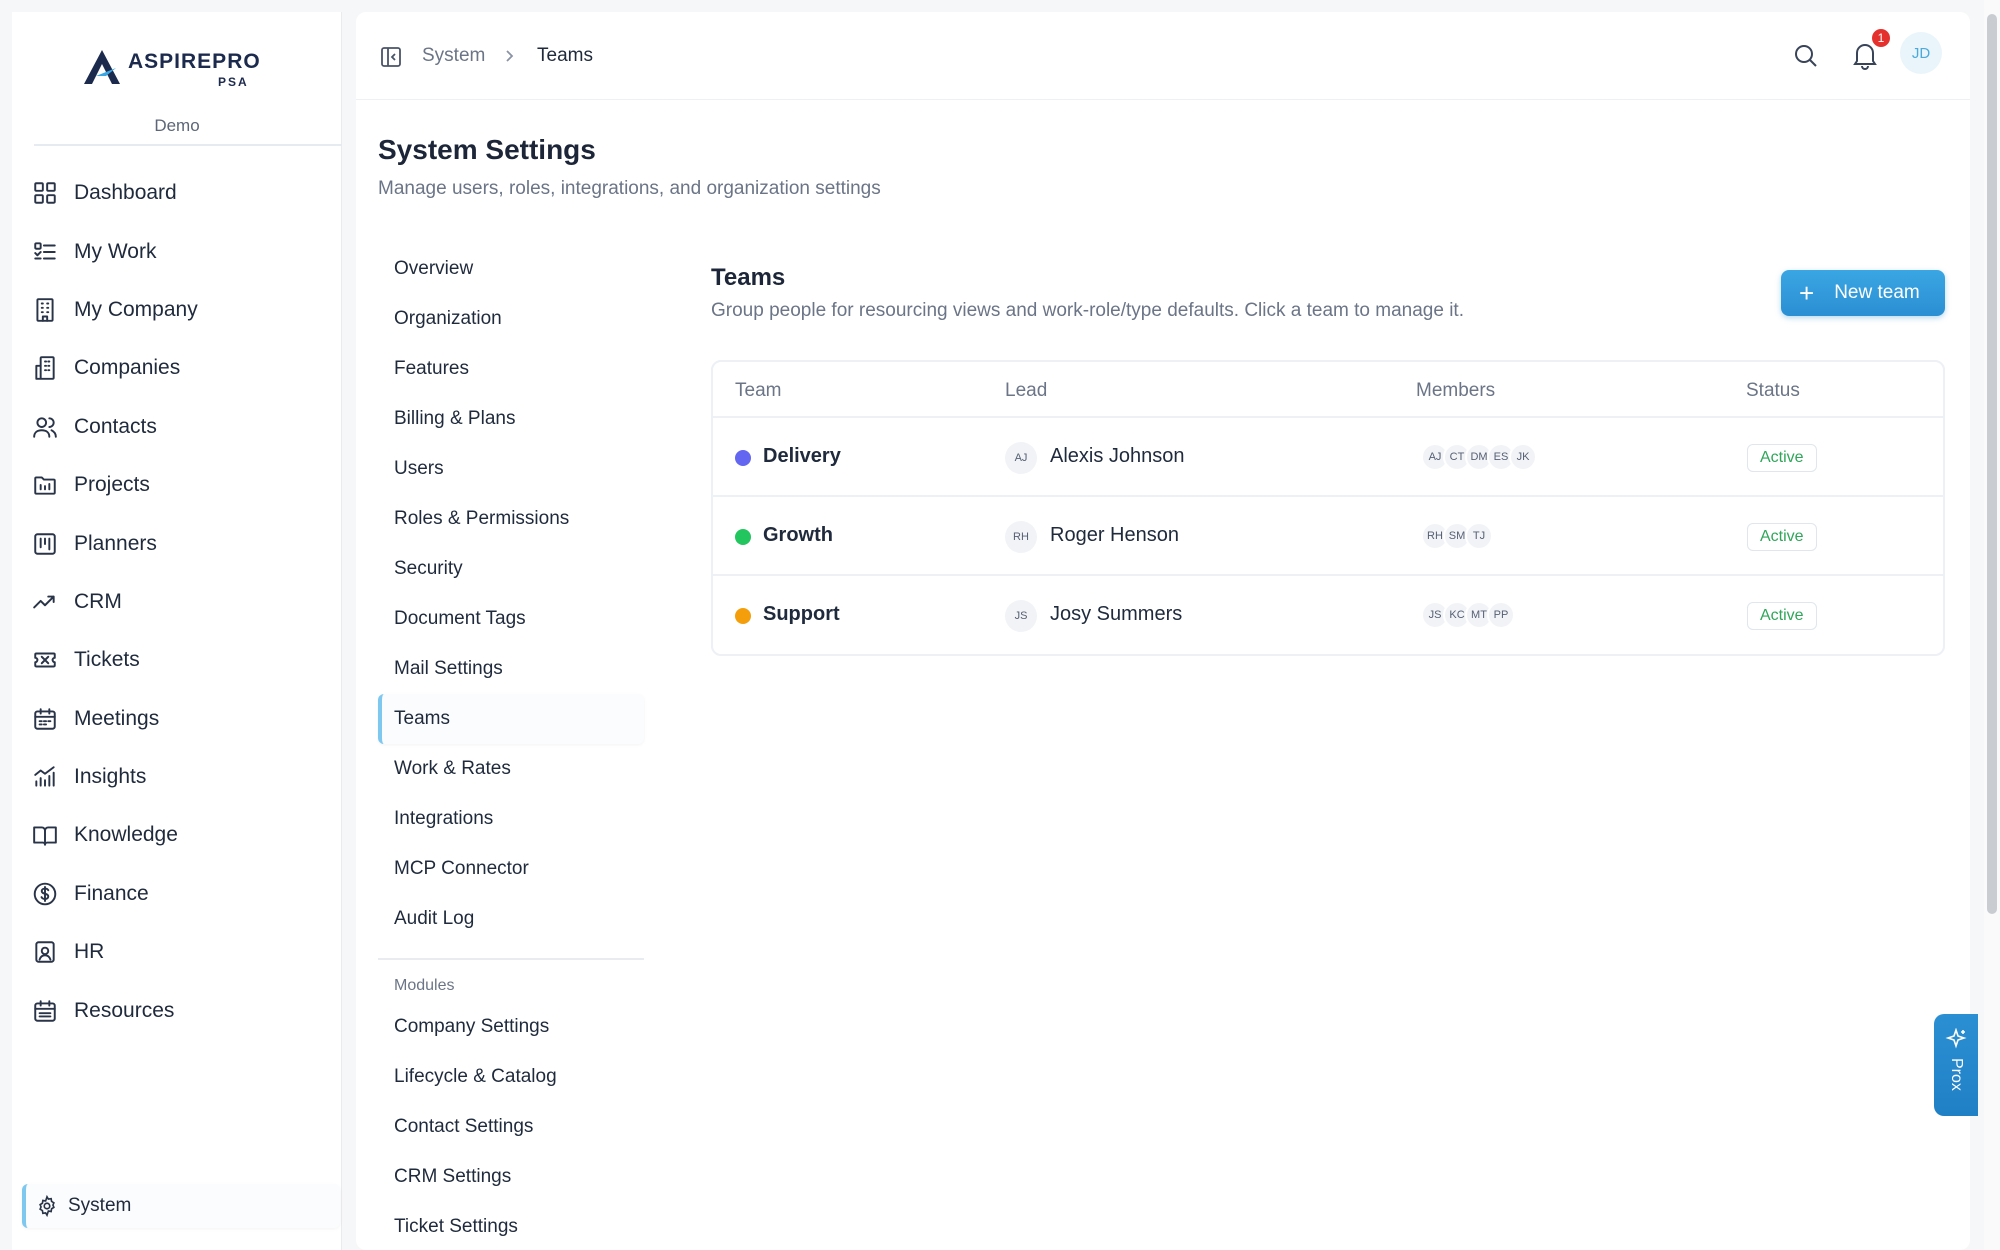 This screenshot has width=2000, height=1250. Describe the element at coordinates (1807, 293) in the screenshot. I see `plus-icon: +` at that location.